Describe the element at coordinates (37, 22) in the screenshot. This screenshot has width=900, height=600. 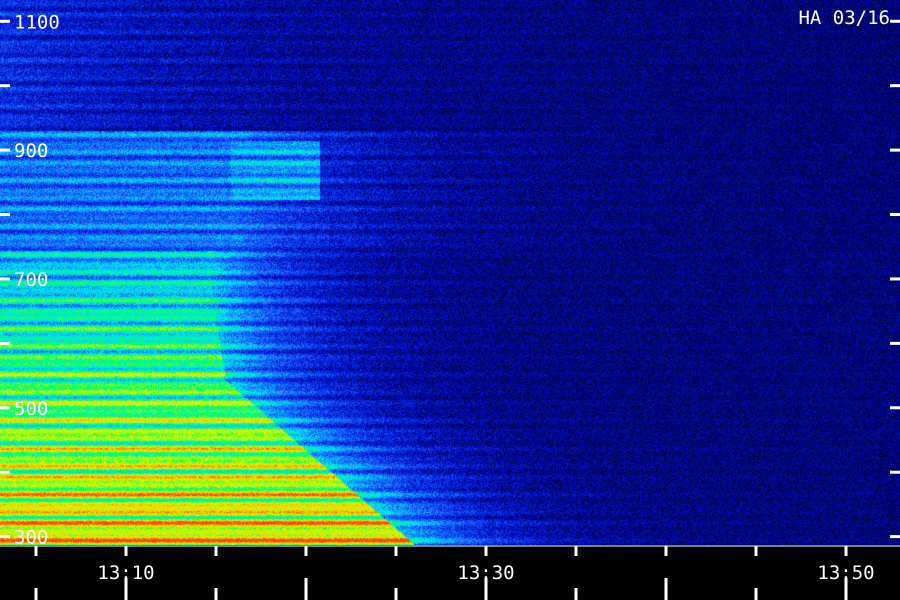
I see `y-tick-label-1100: 1100` at that location.